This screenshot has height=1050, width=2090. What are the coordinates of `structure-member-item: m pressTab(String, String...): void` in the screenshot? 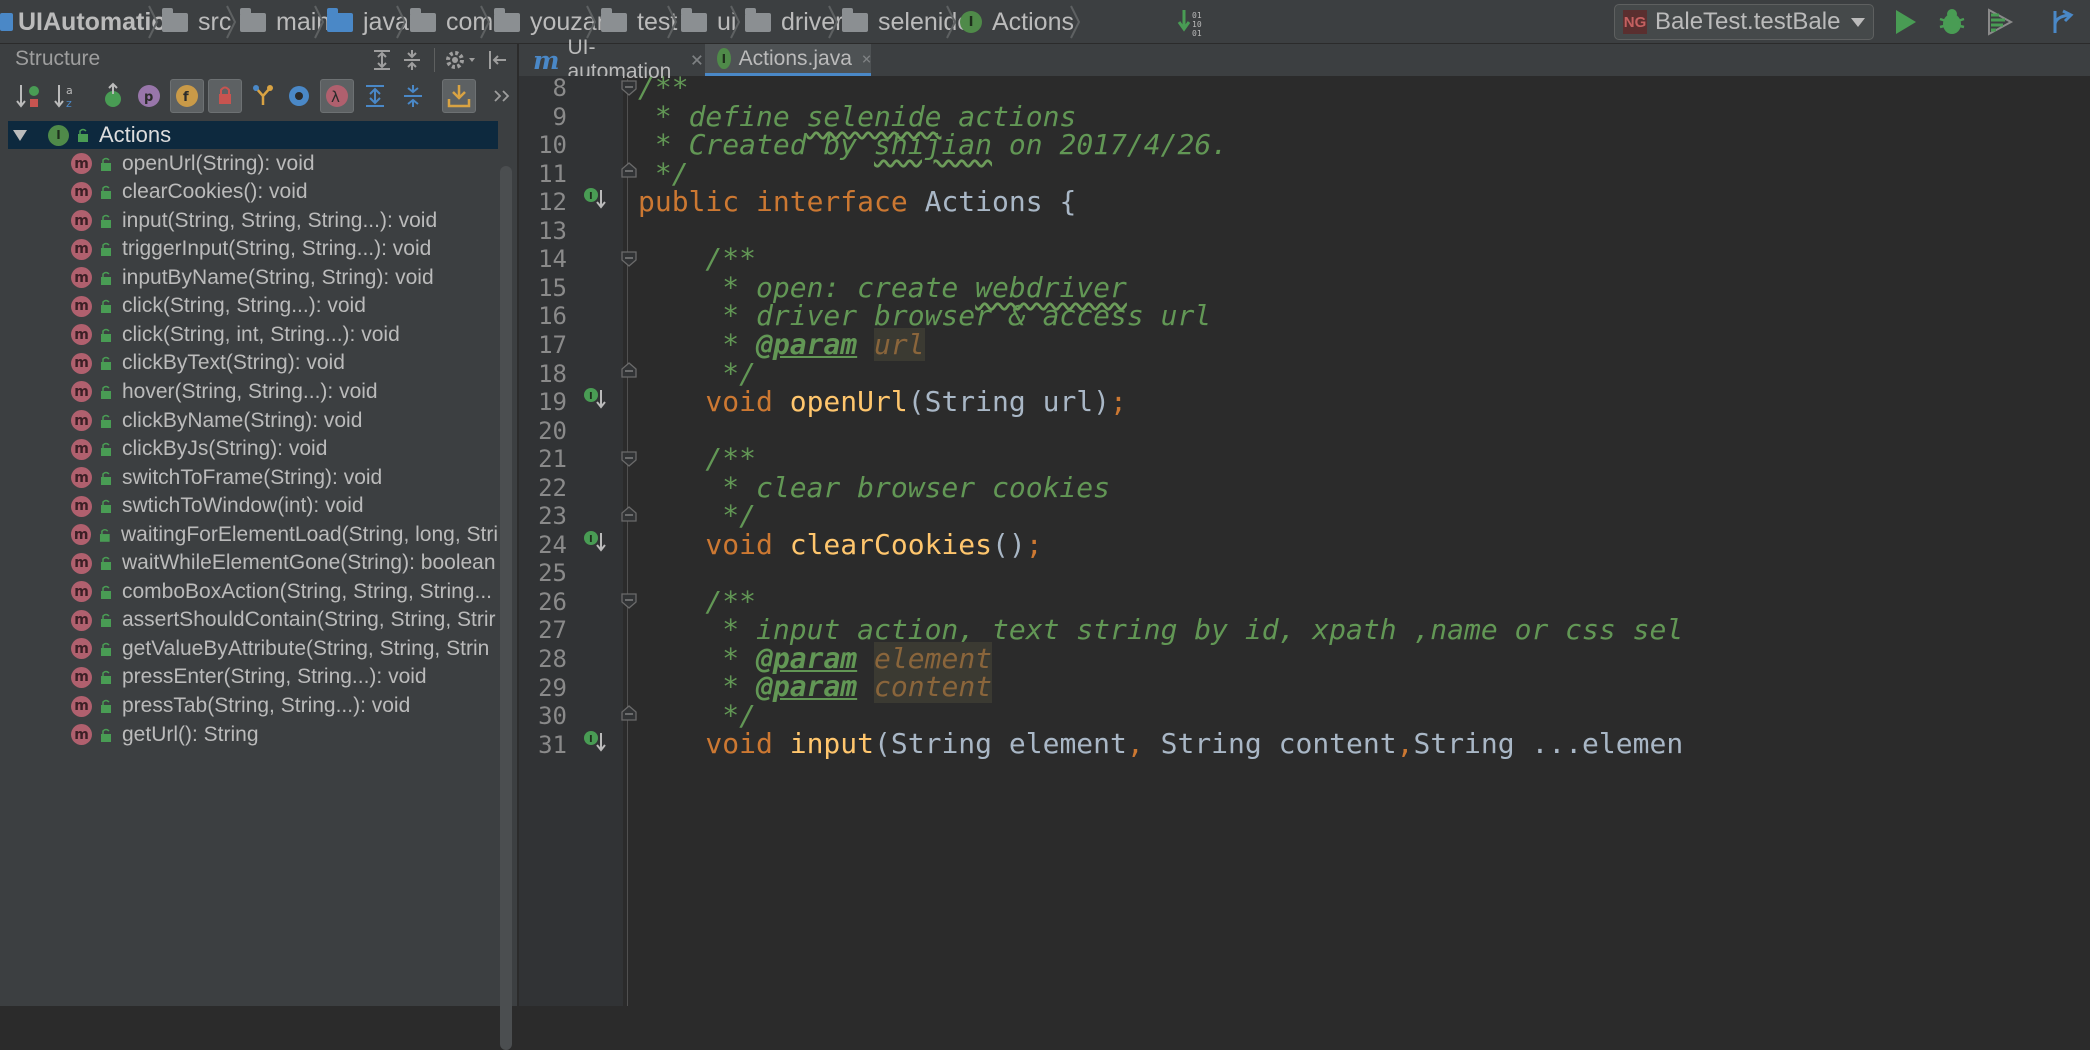 It's located at (253, 706).